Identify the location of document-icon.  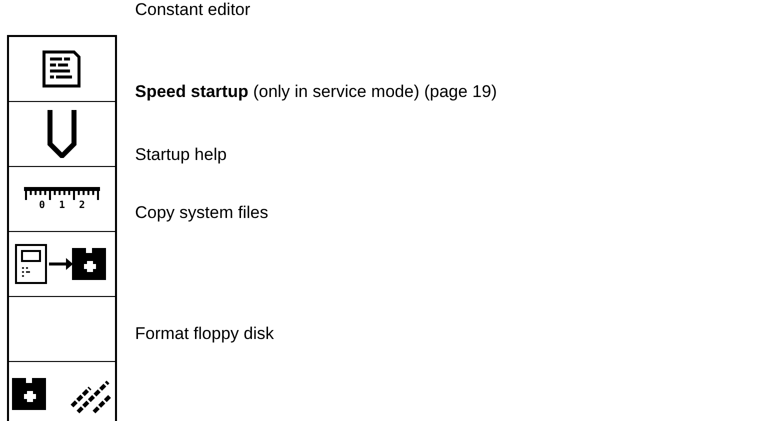
(62, 69).